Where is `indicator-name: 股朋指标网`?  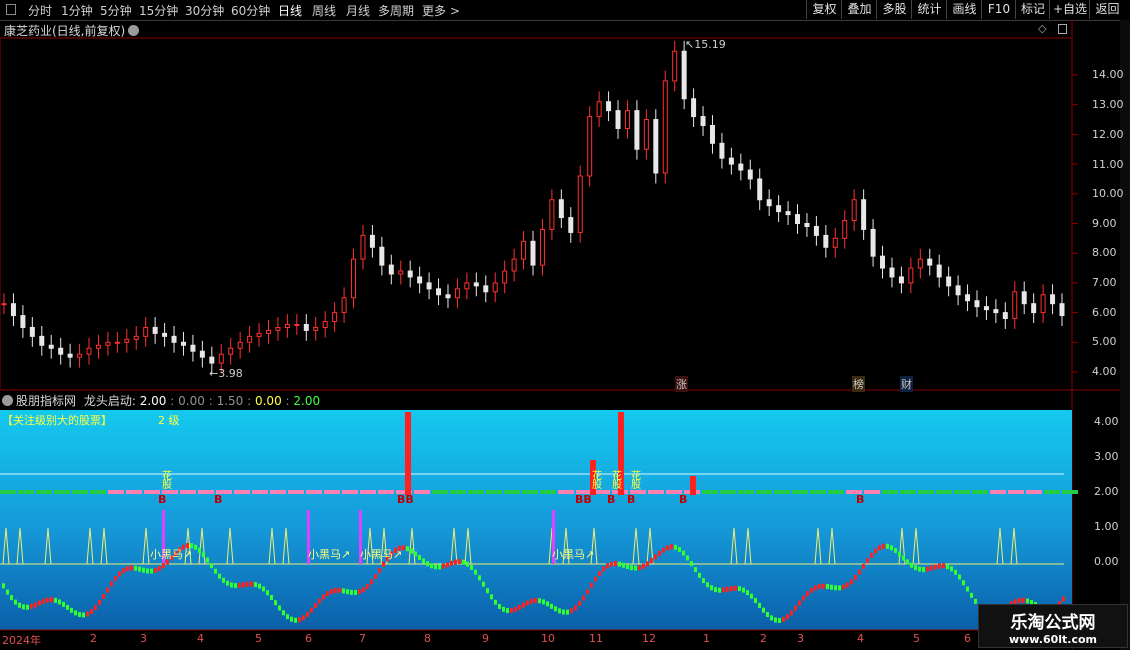 indicator-name: 股朋指标网 is located at coordinates (46, 401).